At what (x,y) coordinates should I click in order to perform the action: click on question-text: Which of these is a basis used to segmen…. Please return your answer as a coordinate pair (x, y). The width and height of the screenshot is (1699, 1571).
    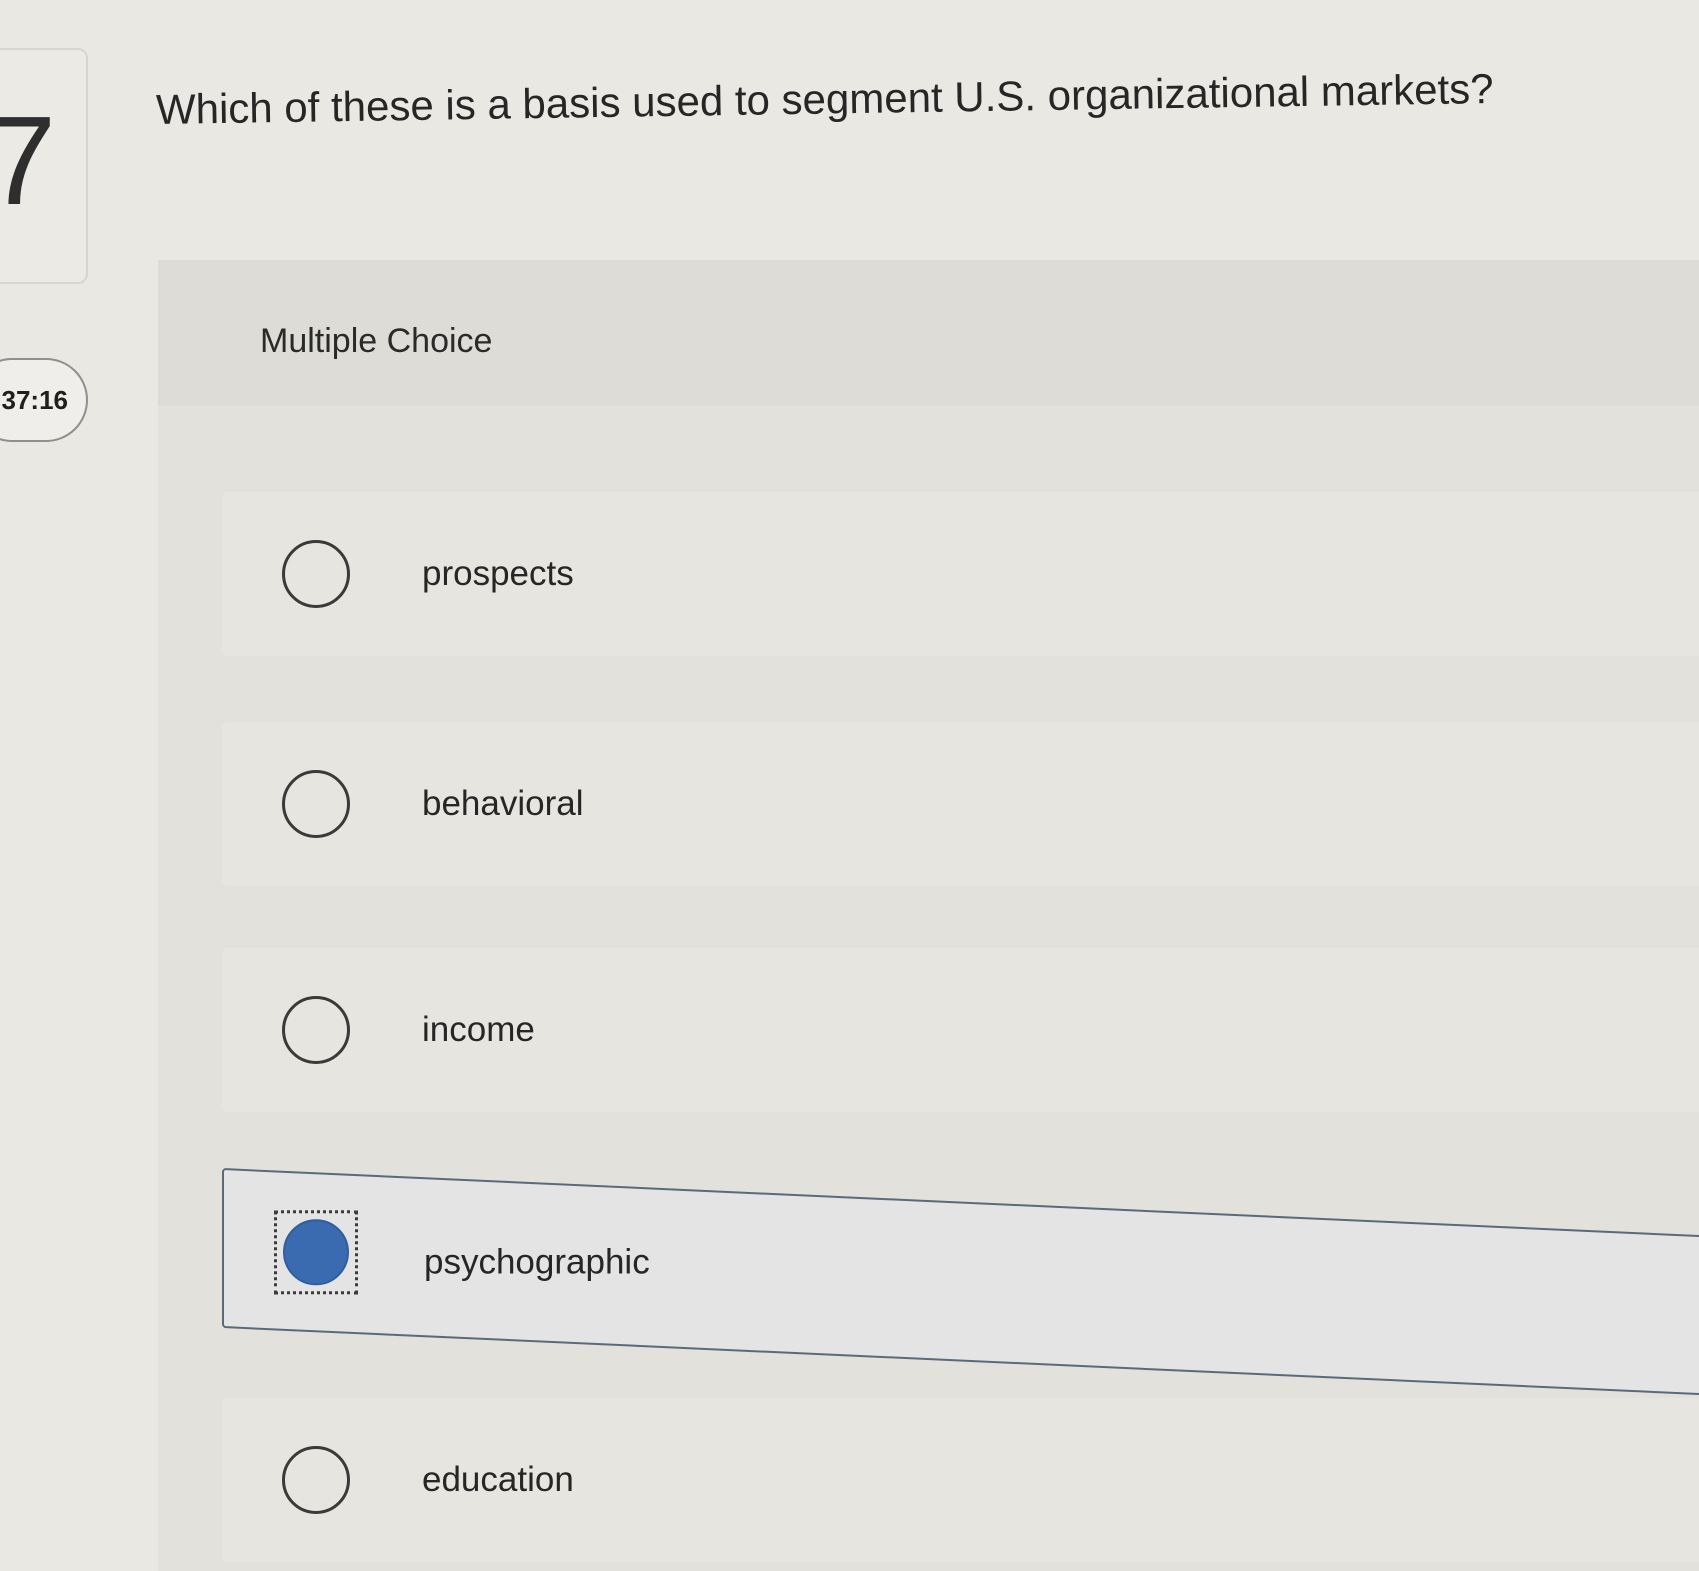
    Looking at the image, I should click on (824, 98).